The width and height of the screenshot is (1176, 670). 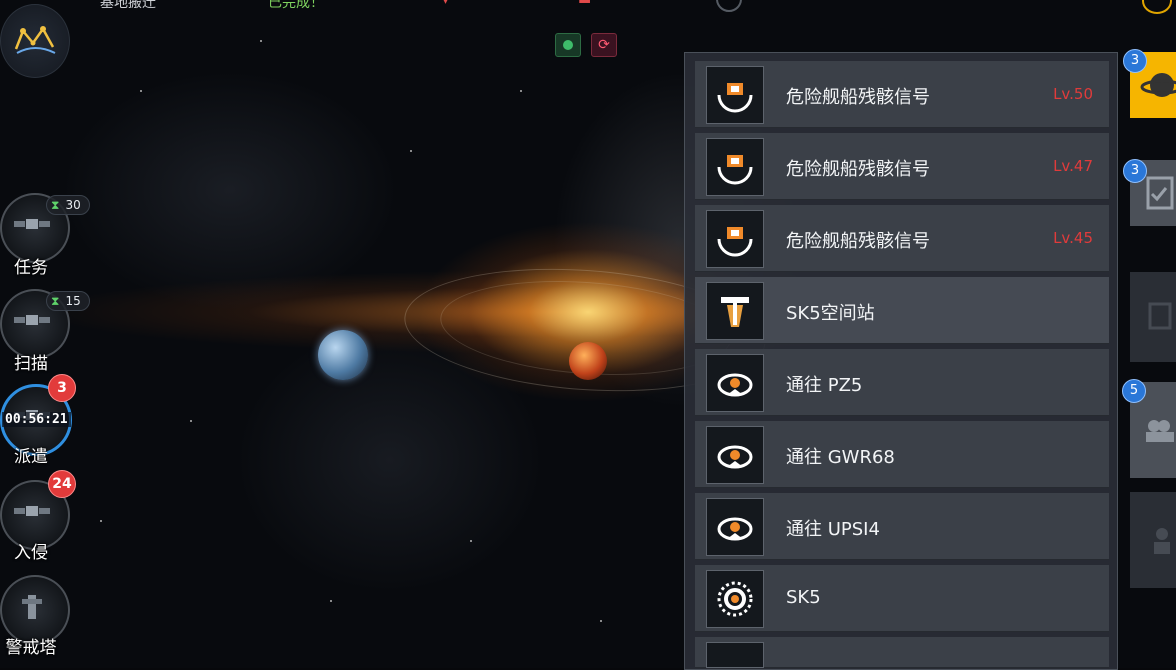 I want to click on list-item: 危险舰船残骸信号 Lv.45, so click(x=902, y=238).